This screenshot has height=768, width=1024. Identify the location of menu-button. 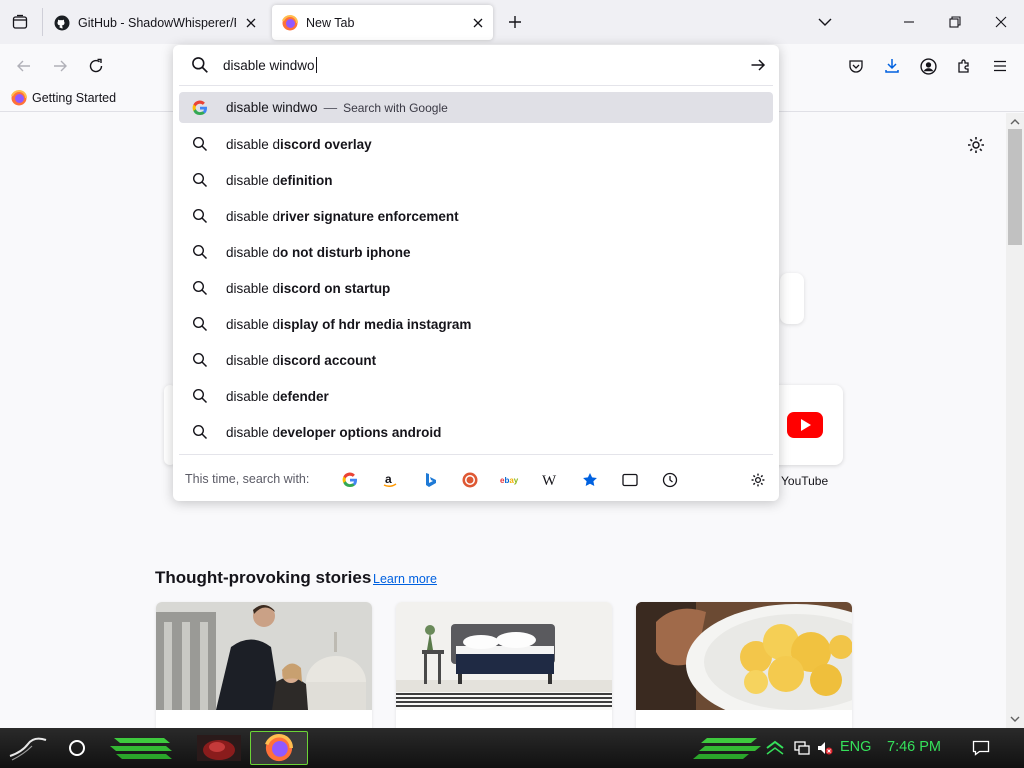
(1000, 66).